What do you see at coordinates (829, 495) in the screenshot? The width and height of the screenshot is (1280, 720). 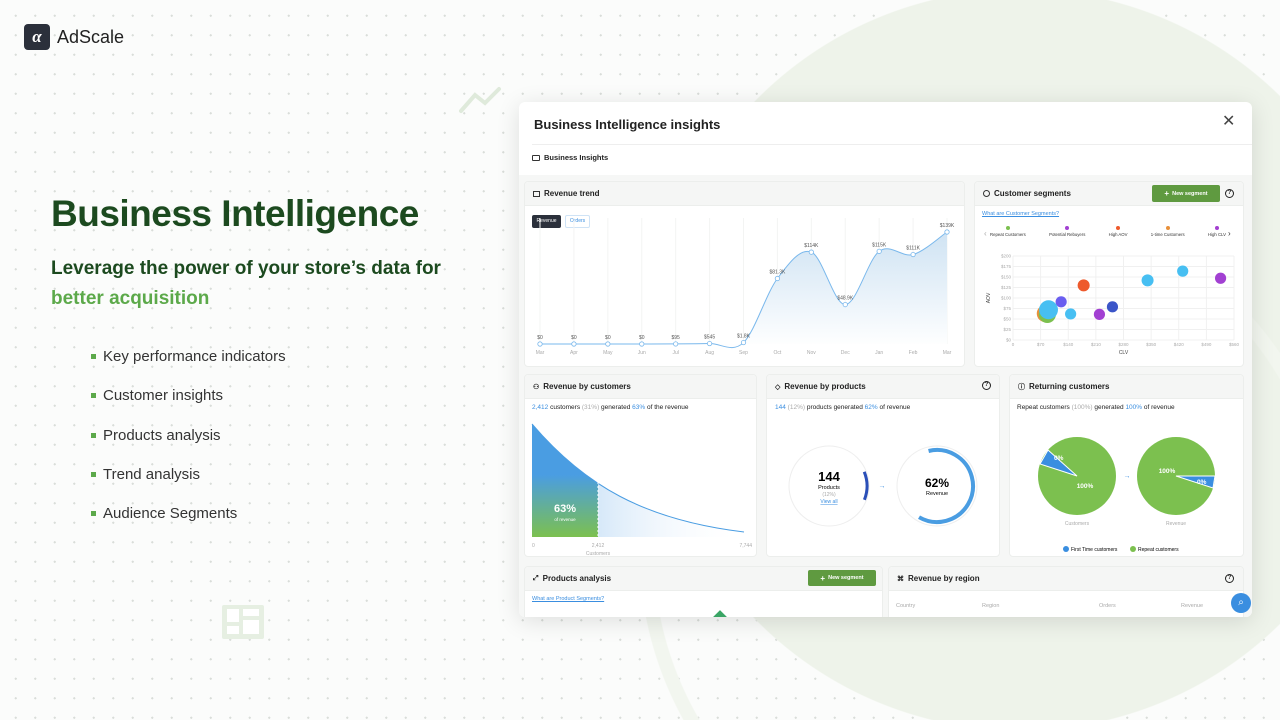 I see `products-pct-small: (12%)` at bounding box center [829, 495].